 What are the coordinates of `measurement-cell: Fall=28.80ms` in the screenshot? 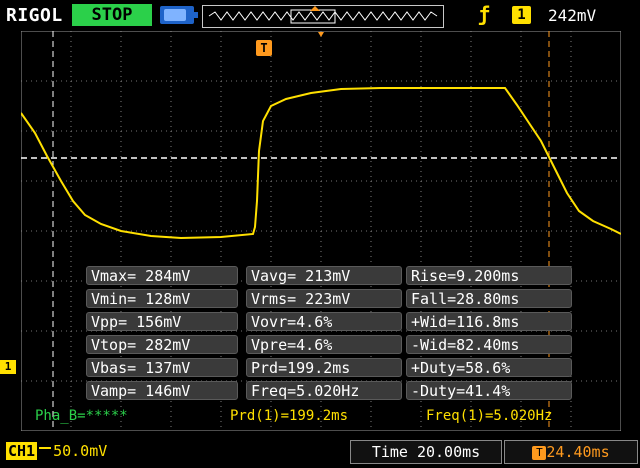 It's located at (489, 298).